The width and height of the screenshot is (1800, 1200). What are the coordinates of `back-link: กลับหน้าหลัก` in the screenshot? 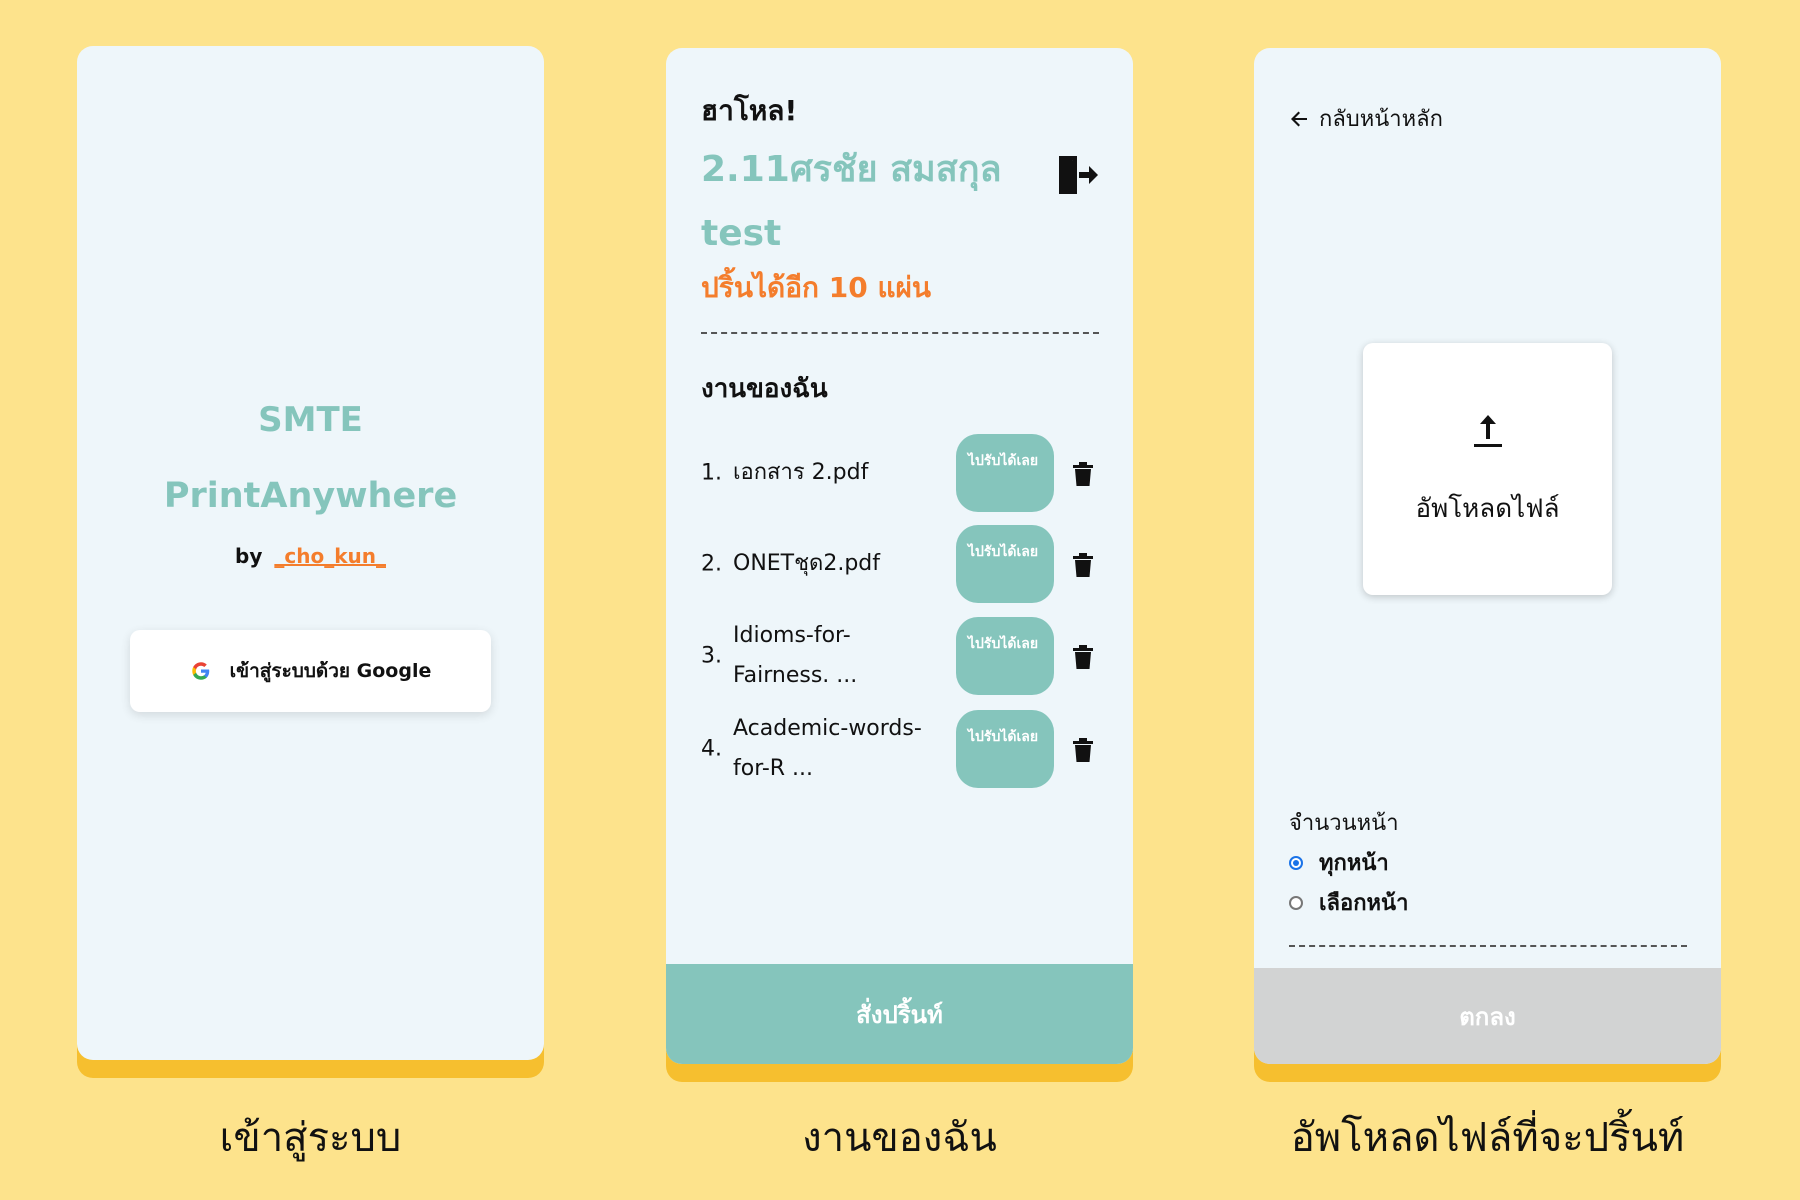 It's located at (1366, 118).